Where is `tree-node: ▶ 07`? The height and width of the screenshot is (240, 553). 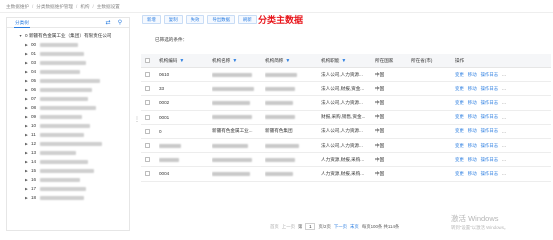
tree-node: ▶ 07 is located at coordinates (68, 98).